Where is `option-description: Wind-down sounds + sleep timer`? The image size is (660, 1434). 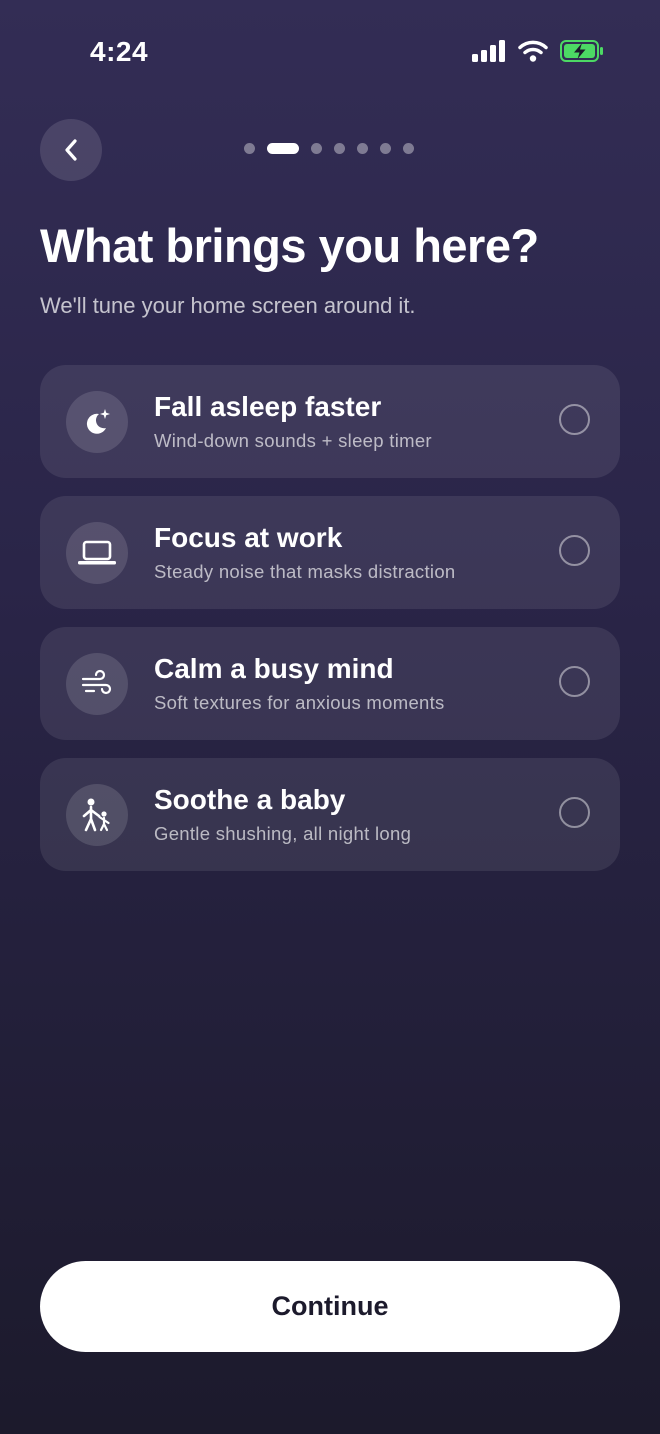
option-description: Wind-down sounds + sleep timer is located at coordinates (293, 440).